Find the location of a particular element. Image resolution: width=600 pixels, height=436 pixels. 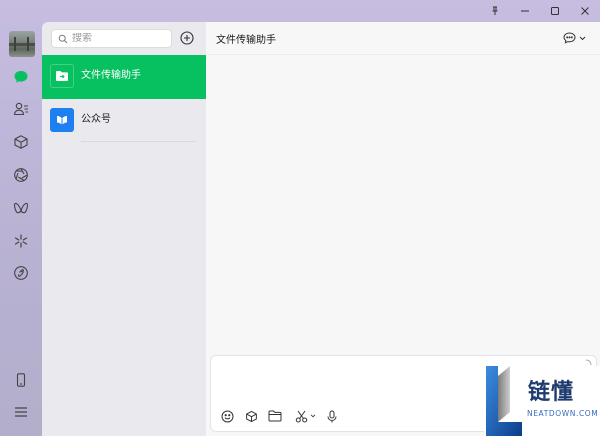

search-icon is located at coordinates (63, 38).